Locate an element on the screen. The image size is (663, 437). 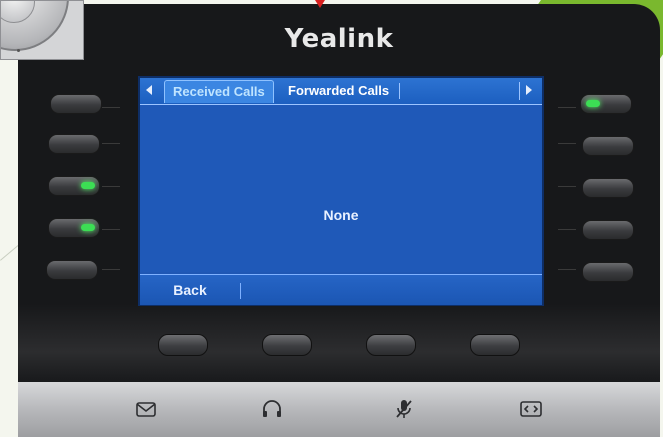
headset-key is located at coordinates (272, 409).